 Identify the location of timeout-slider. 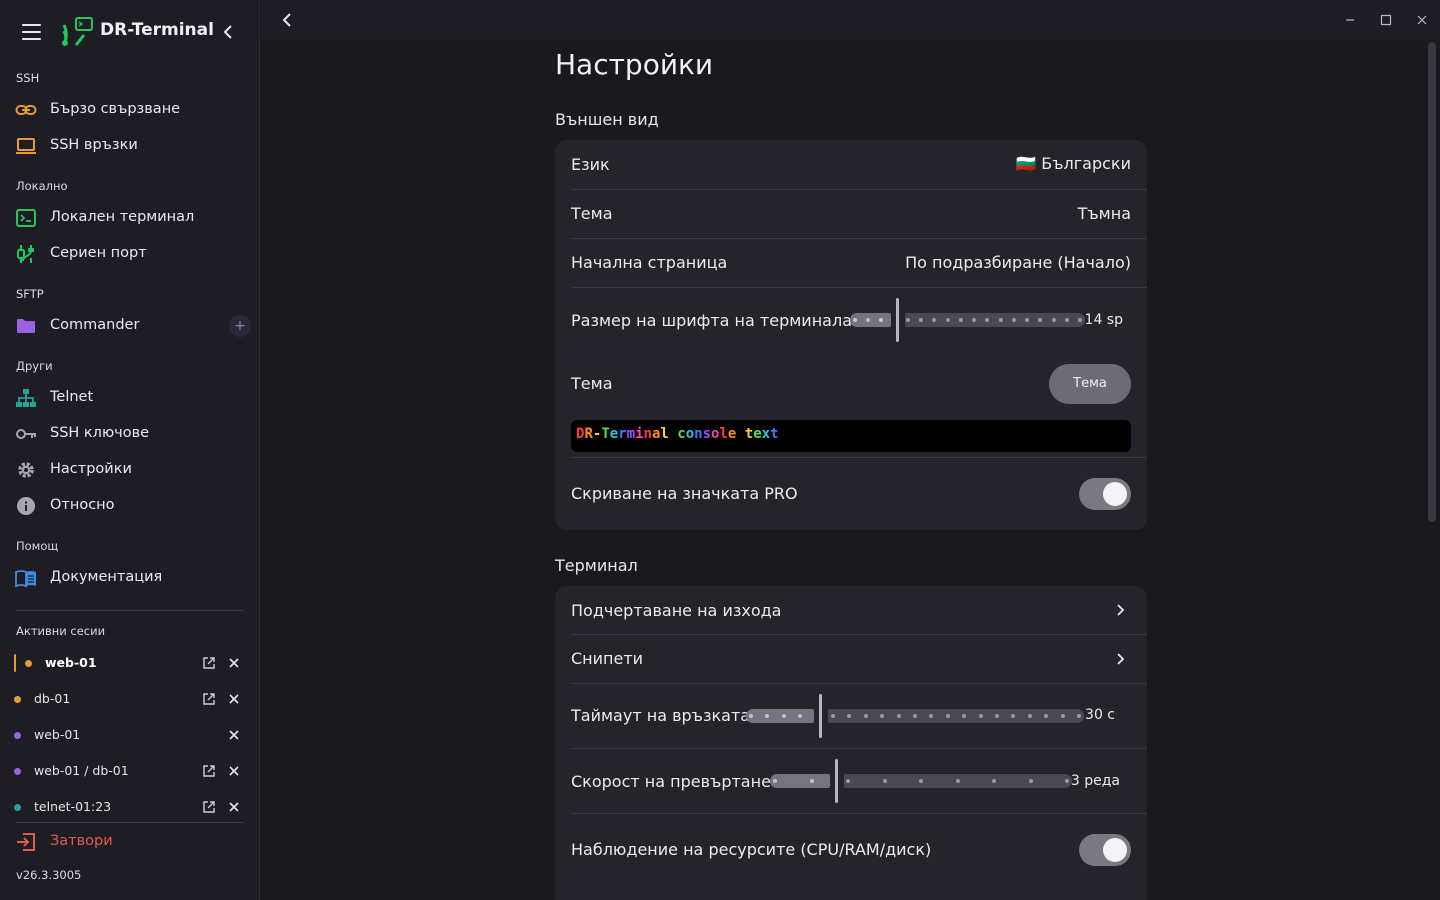
(915, 716).